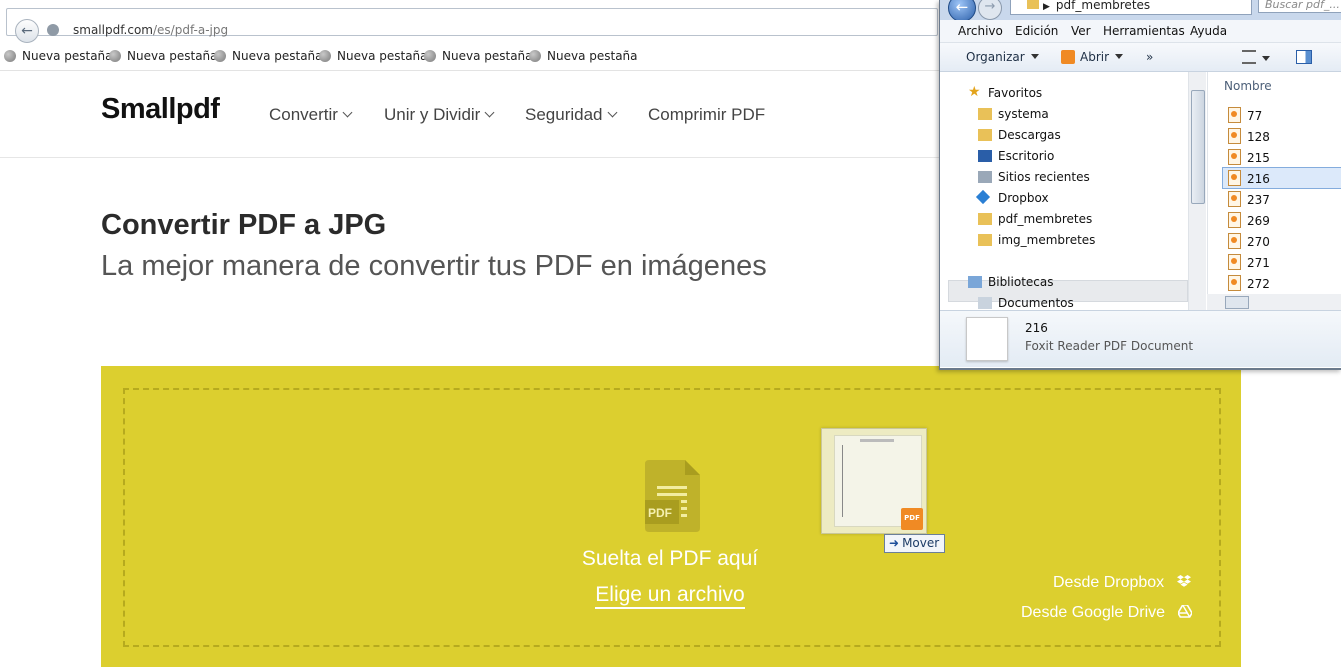 The image size is (1341, 667). Describe the element at coordinates (1249, 178) in the screenshot. I see `file-item: 216` at that location.